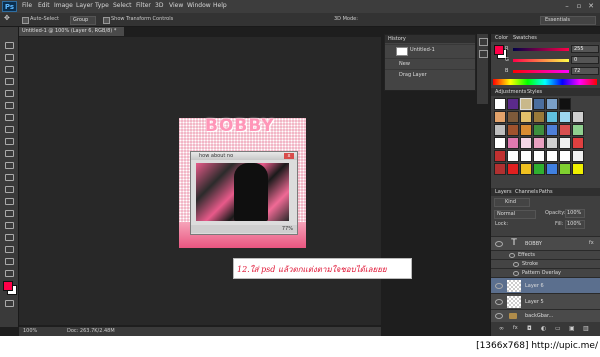  I want to click on channel-g-slider, so click(541, 60).